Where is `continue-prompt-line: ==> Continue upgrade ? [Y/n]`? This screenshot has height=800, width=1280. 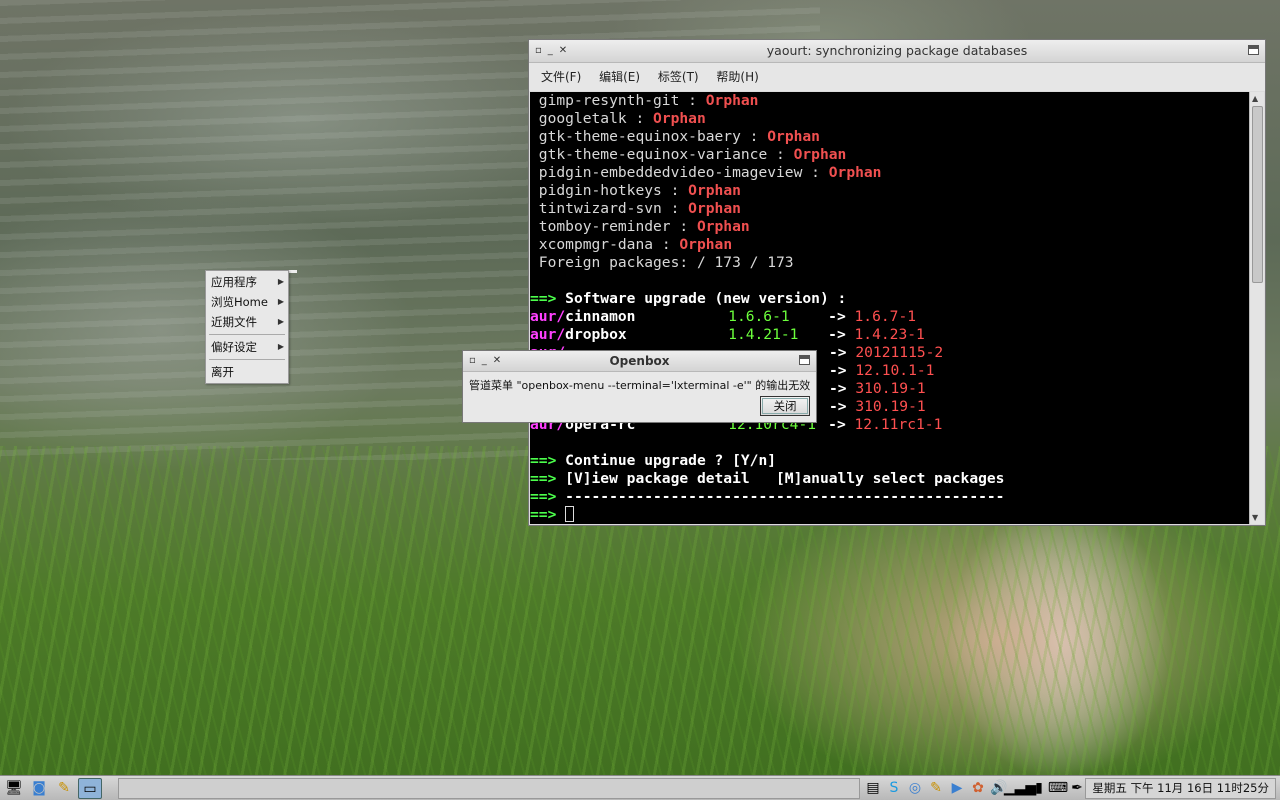
continue-prompt-line: ==> Continue upgrade ? [Y/n] is located at coordinates (653, 460).